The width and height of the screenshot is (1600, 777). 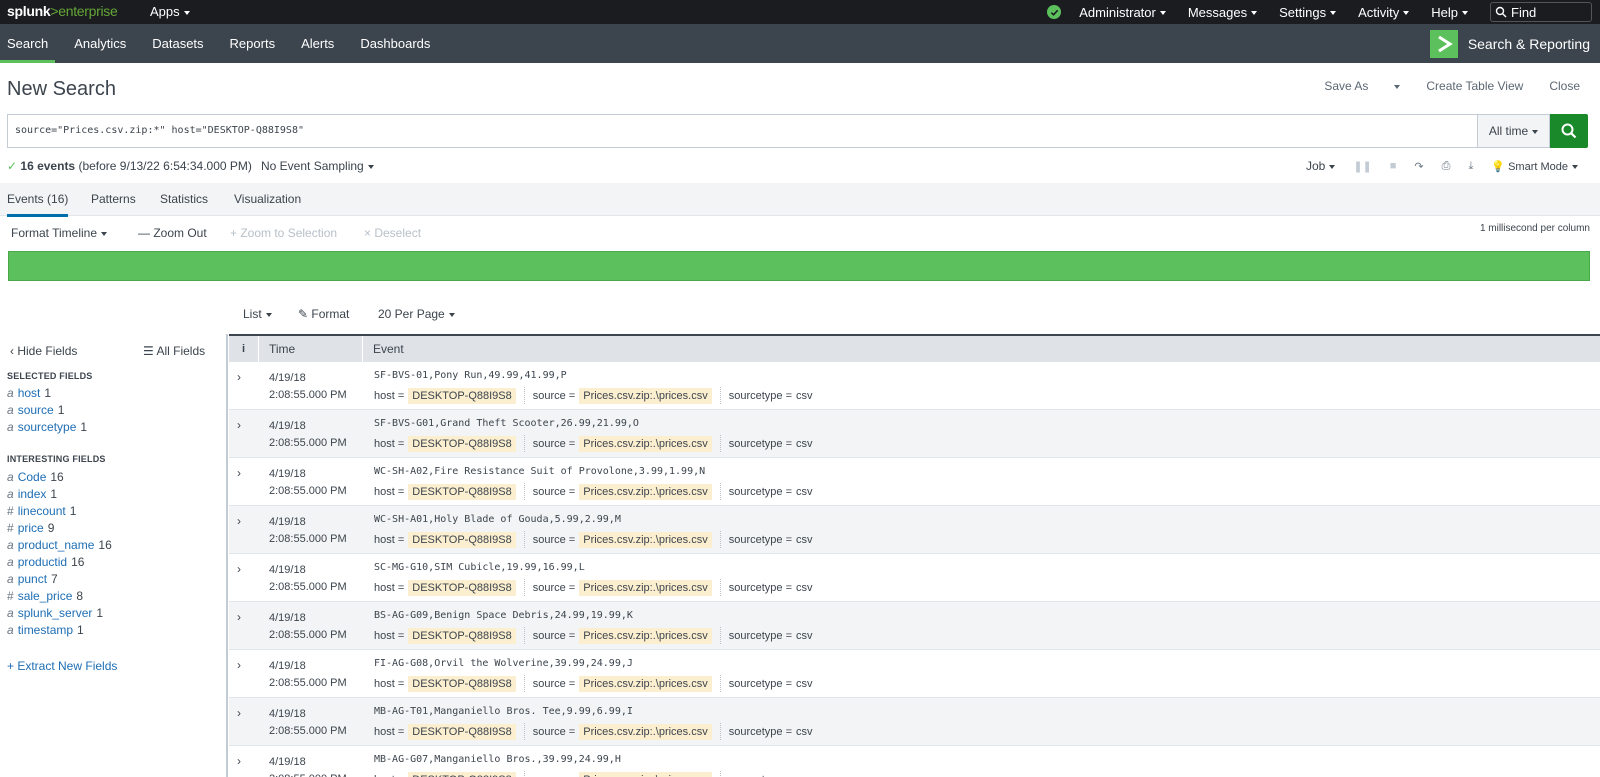 I want to click on event-sampling-dropdown: No Event Sampling, so click(x=317, y=166).